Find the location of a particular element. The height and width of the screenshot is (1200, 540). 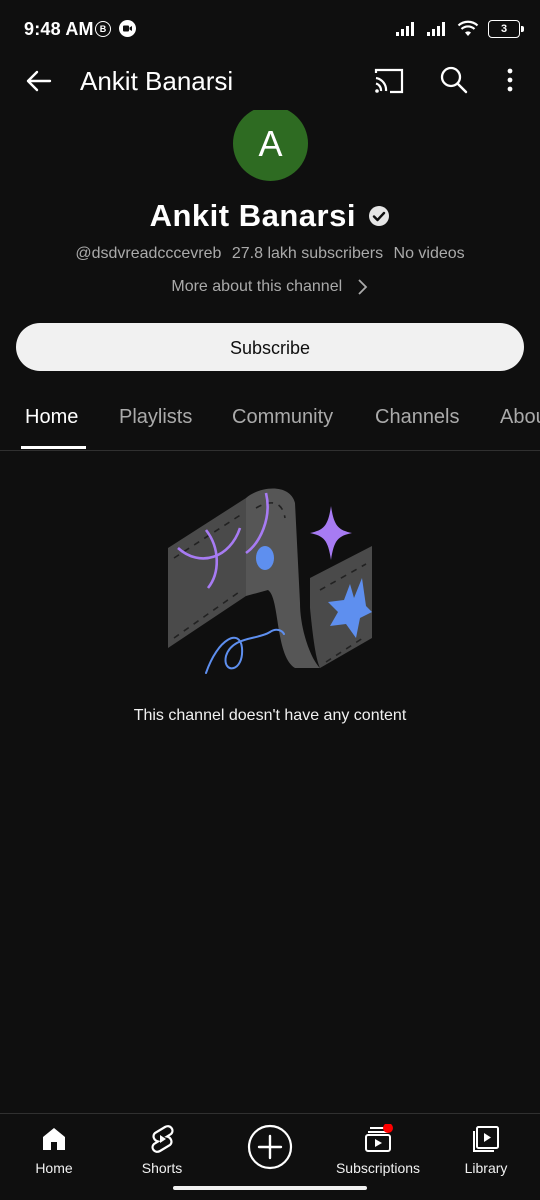

more-vert-icon is located at coordinates (510, 80).